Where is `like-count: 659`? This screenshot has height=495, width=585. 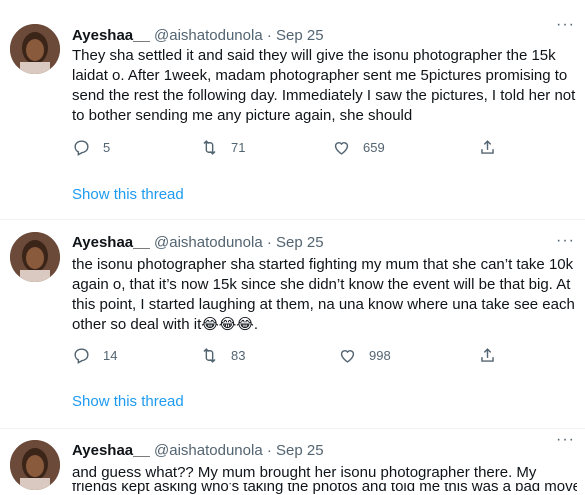 like-count: 659 is located at coordinates (374, 147).